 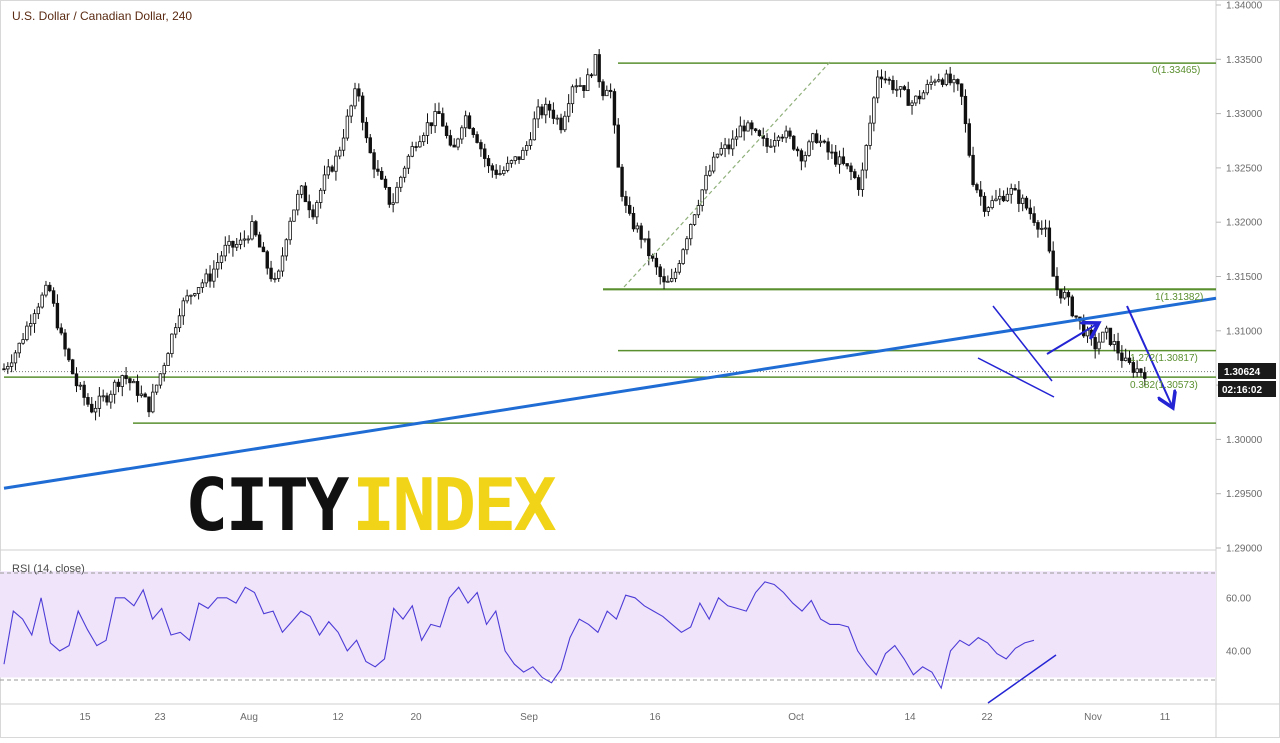 What do you see at coordinates (529, 717) in the screenshot?
I see `time-tick-label: Sep` at bounding box center [529, 717].